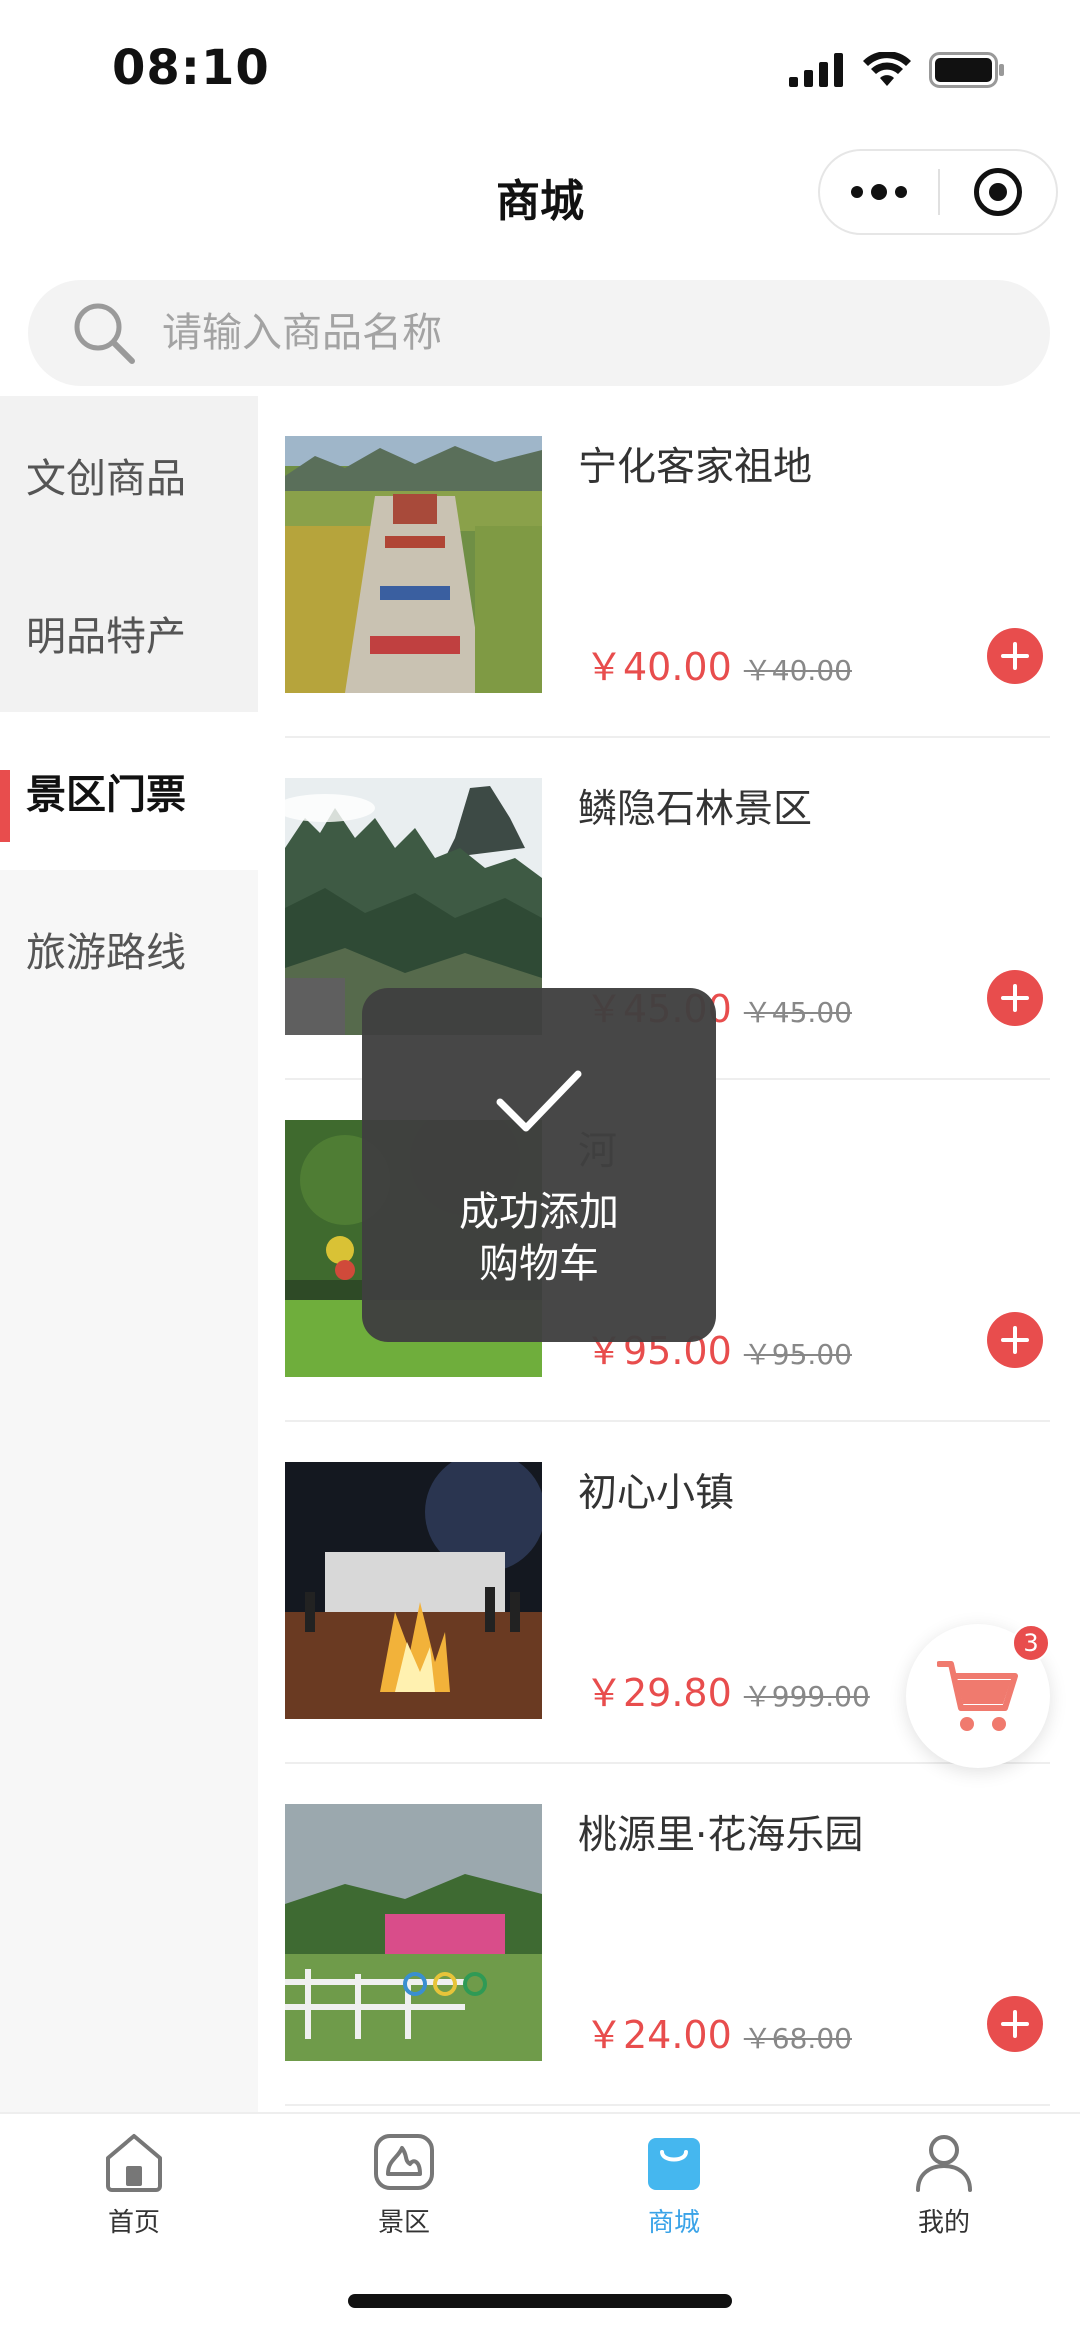  I want to click on product-name: 初心小镇, so click(656, 1493).